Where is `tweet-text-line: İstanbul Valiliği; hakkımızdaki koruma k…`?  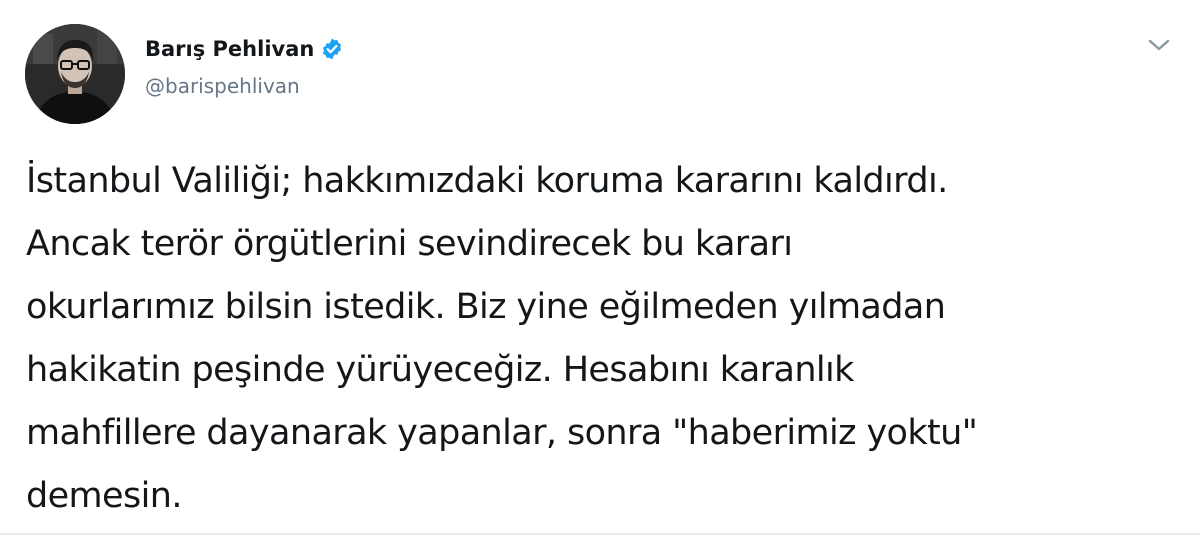
tweet-text-line: İstanbul Valiliği; hakkımızdaki koruma k… is located at coordinates (487, 181).